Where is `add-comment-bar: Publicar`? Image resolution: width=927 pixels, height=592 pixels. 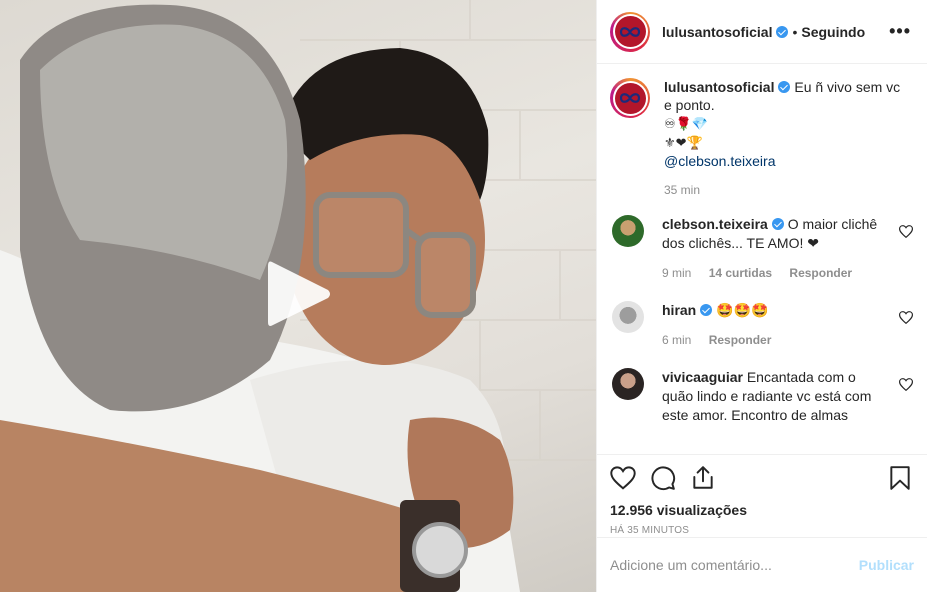
add-comment-bar: Publicar is located at coordinates (762, 564).